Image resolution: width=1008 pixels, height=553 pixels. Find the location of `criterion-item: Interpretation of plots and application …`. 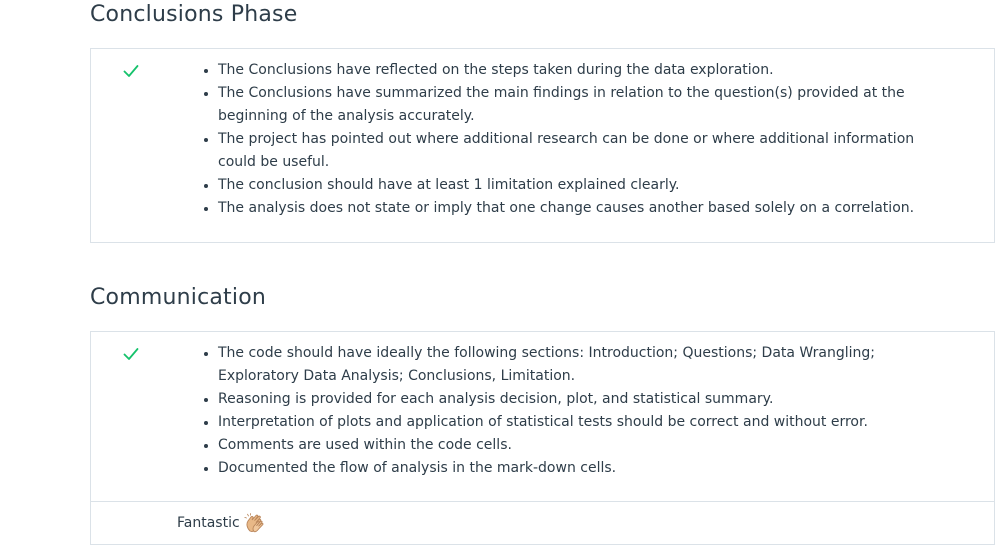

criterion-item: Interpretation of plots and application … is located at coordinates (568, 422).